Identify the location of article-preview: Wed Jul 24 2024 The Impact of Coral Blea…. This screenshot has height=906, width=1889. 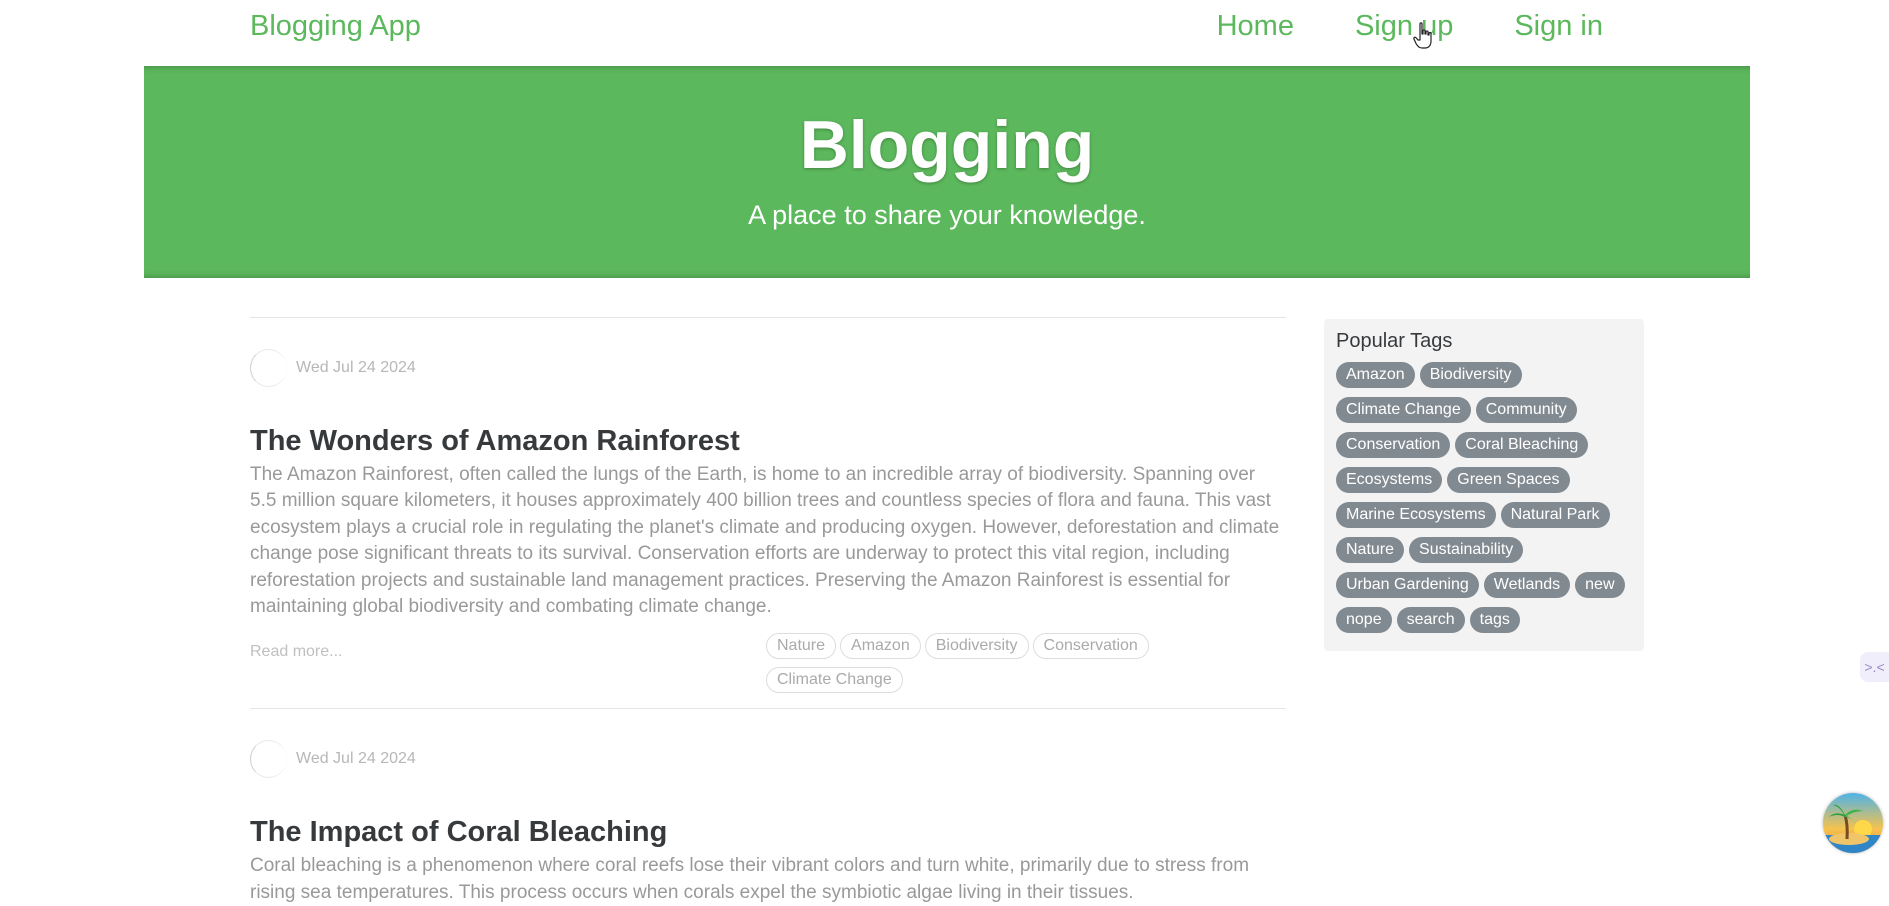
(768, 807).